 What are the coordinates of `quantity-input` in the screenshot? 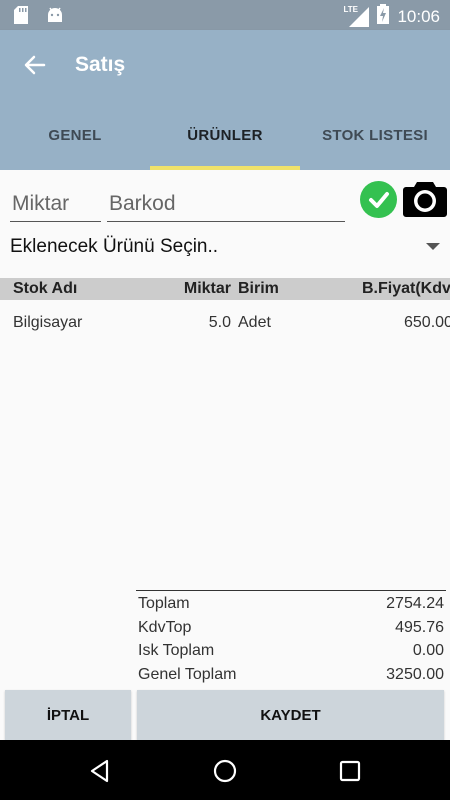 It's located at (55, 204).